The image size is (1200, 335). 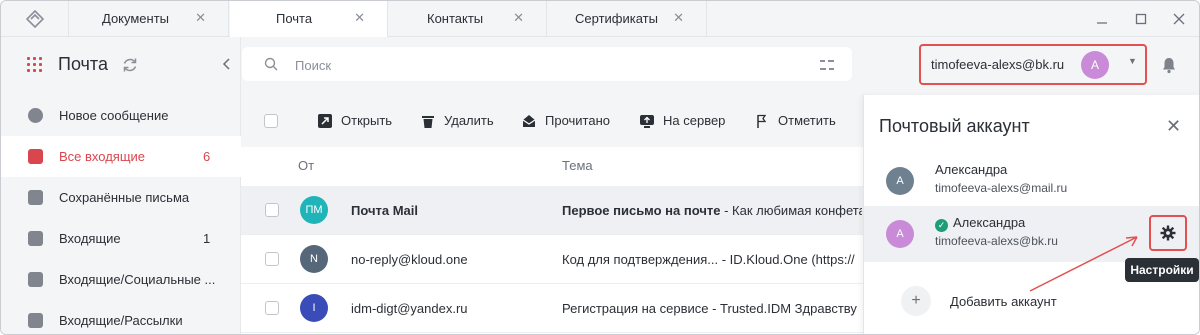 What do you see at coordinates (35, 156) in the screenshot?
I see `inbox-icon` at bounding box center [35, 156].